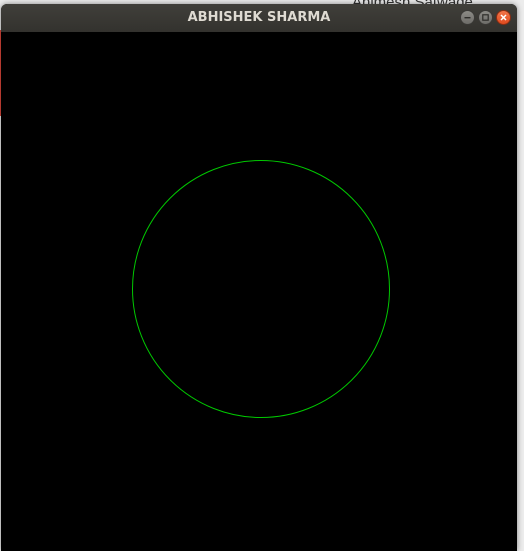  I want to click on window-title: ABHISHEK SHARMA, so click(259, 17).